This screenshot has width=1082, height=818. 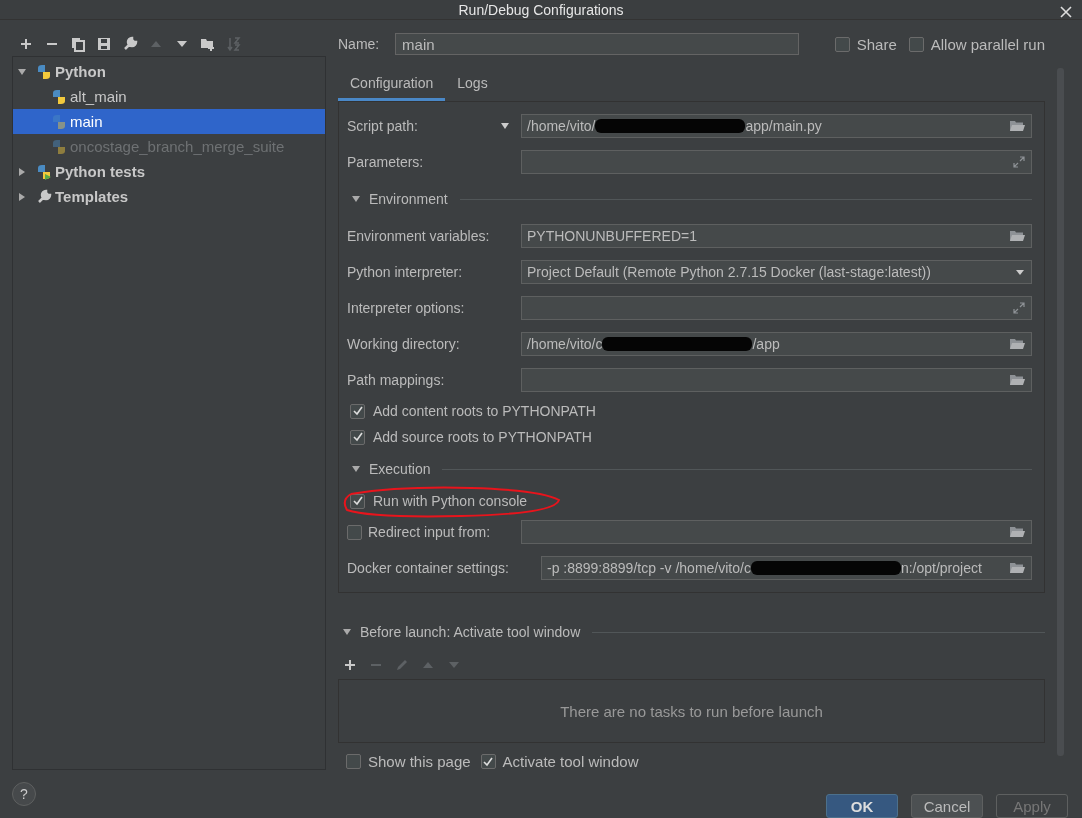 I want to click on python-test-icon, so click(x=44, y=171).